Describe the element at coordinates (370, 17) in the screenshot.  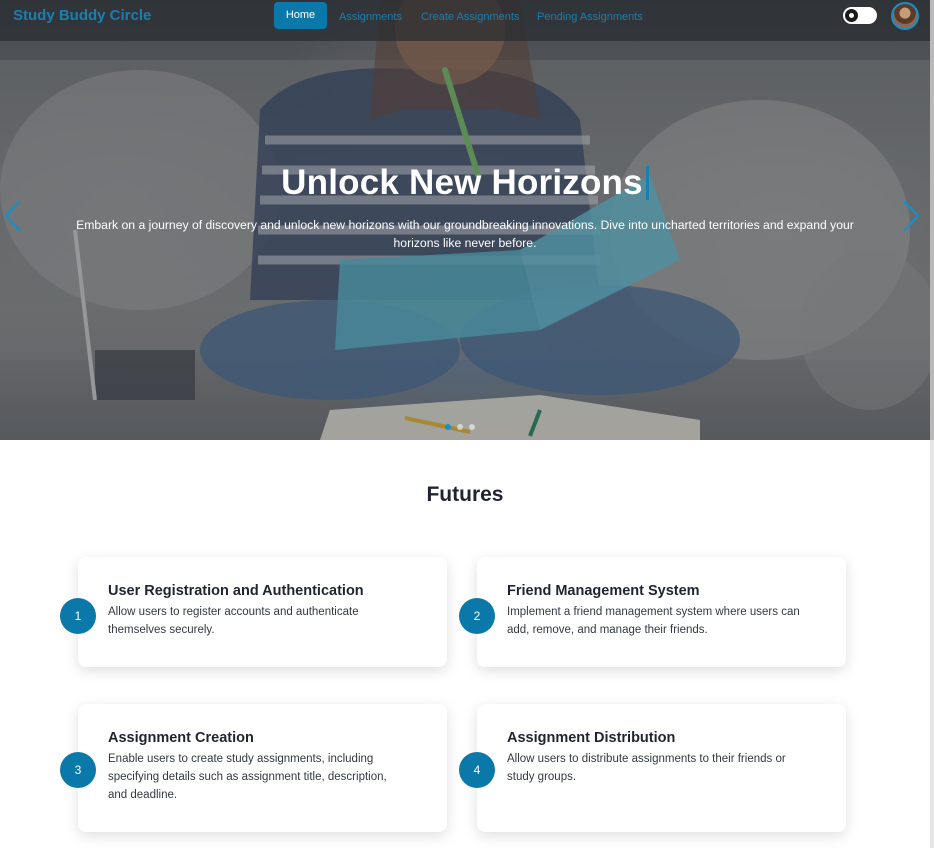
I see `nav-link-assignments: Assignments` at that location.